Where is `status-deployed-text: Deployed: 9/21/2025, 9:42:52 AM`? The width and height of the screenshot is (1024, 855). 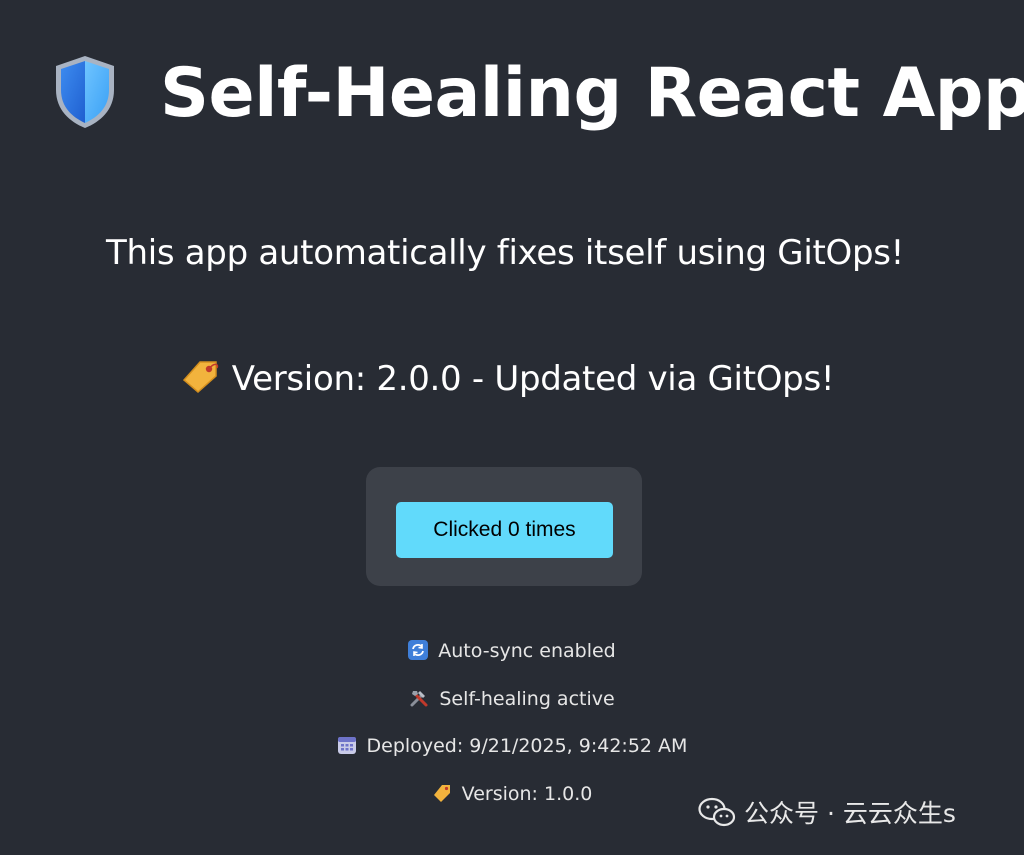 status-deployed-text: Deployed: 9/21/2025, 9:42:52 AM is located at coordinates (527, 746).